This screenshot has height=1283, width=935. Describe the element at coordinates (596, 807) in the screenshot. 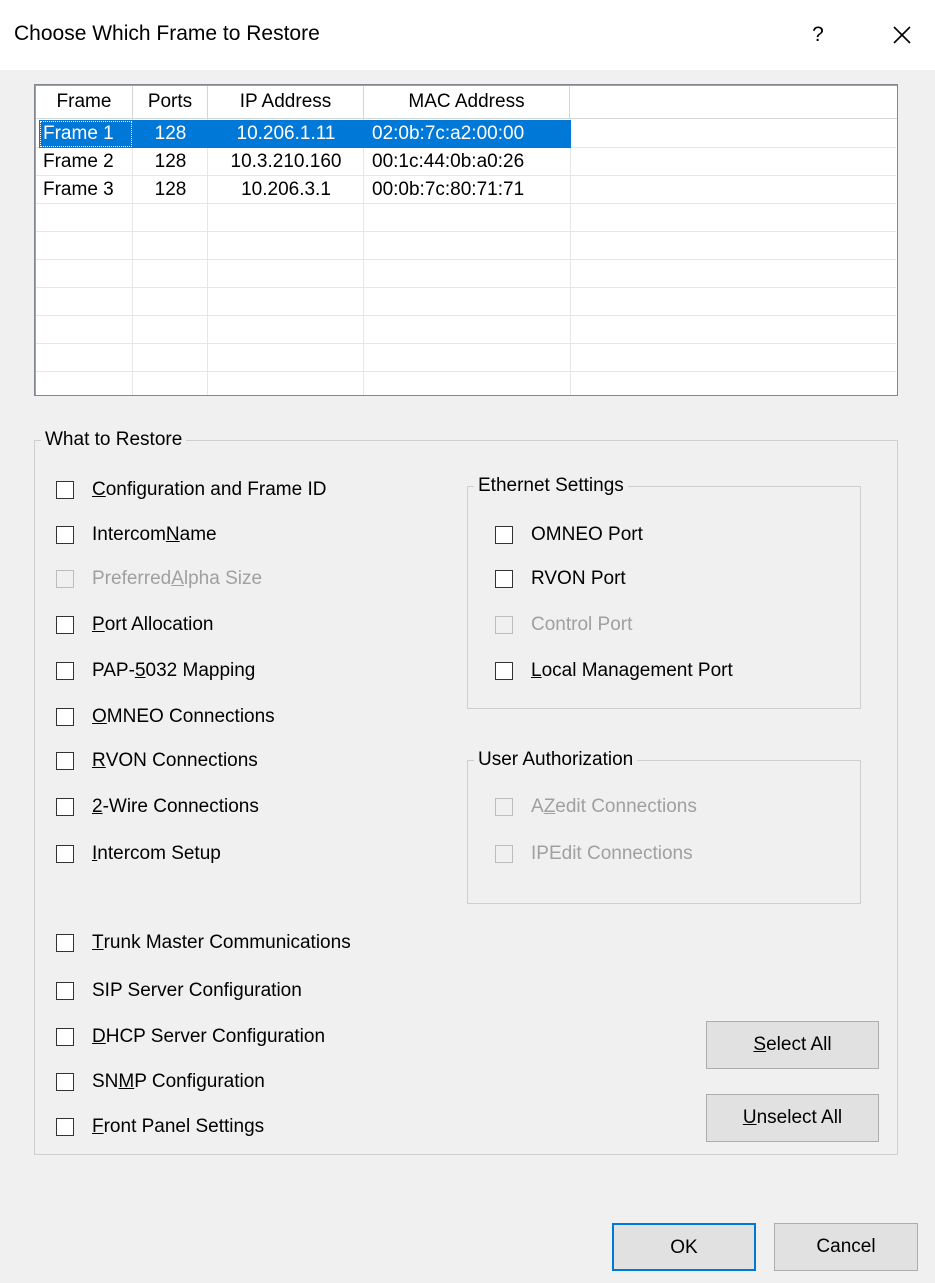

I see `azedit-connections-checkbox: A Zedit Connections` at that location.